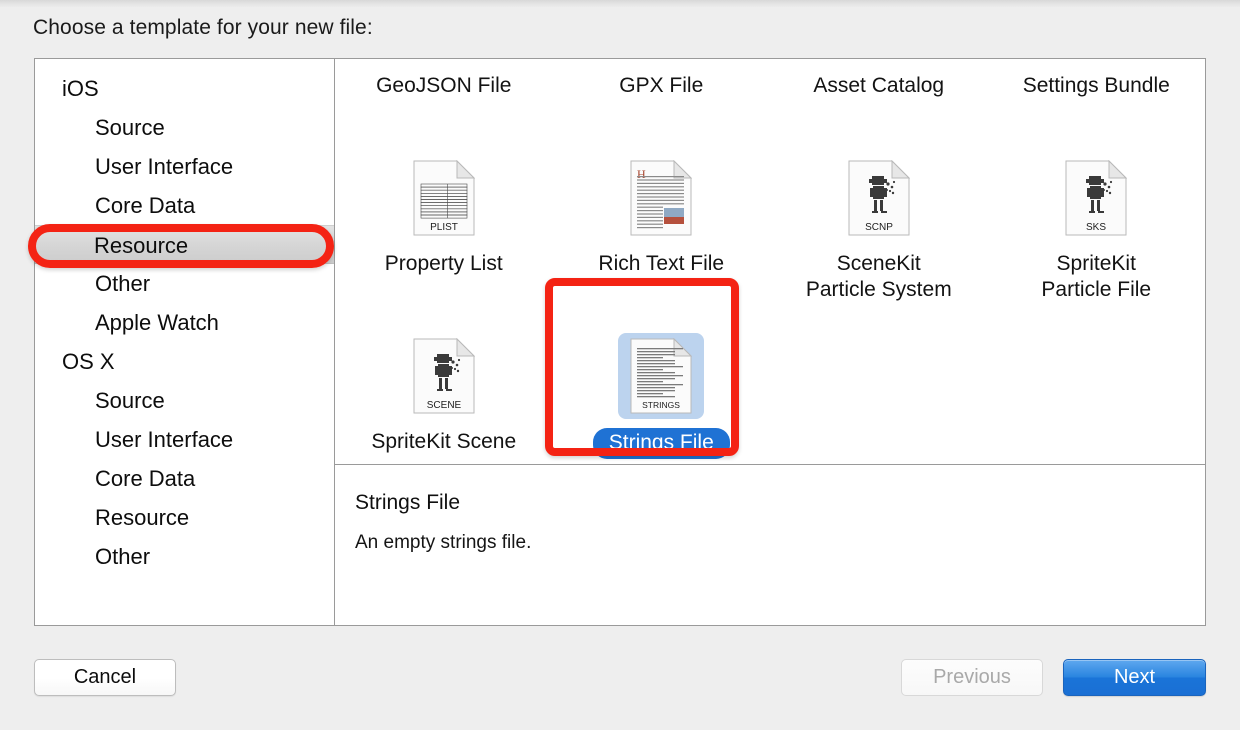 The width and height of the screenshot is (1240, 730). What do you see at coordinates (879, 103) in the screenshot?
I see `template-tile-asset-catalog: Asset Catalog` at bounding box center [879, 103].